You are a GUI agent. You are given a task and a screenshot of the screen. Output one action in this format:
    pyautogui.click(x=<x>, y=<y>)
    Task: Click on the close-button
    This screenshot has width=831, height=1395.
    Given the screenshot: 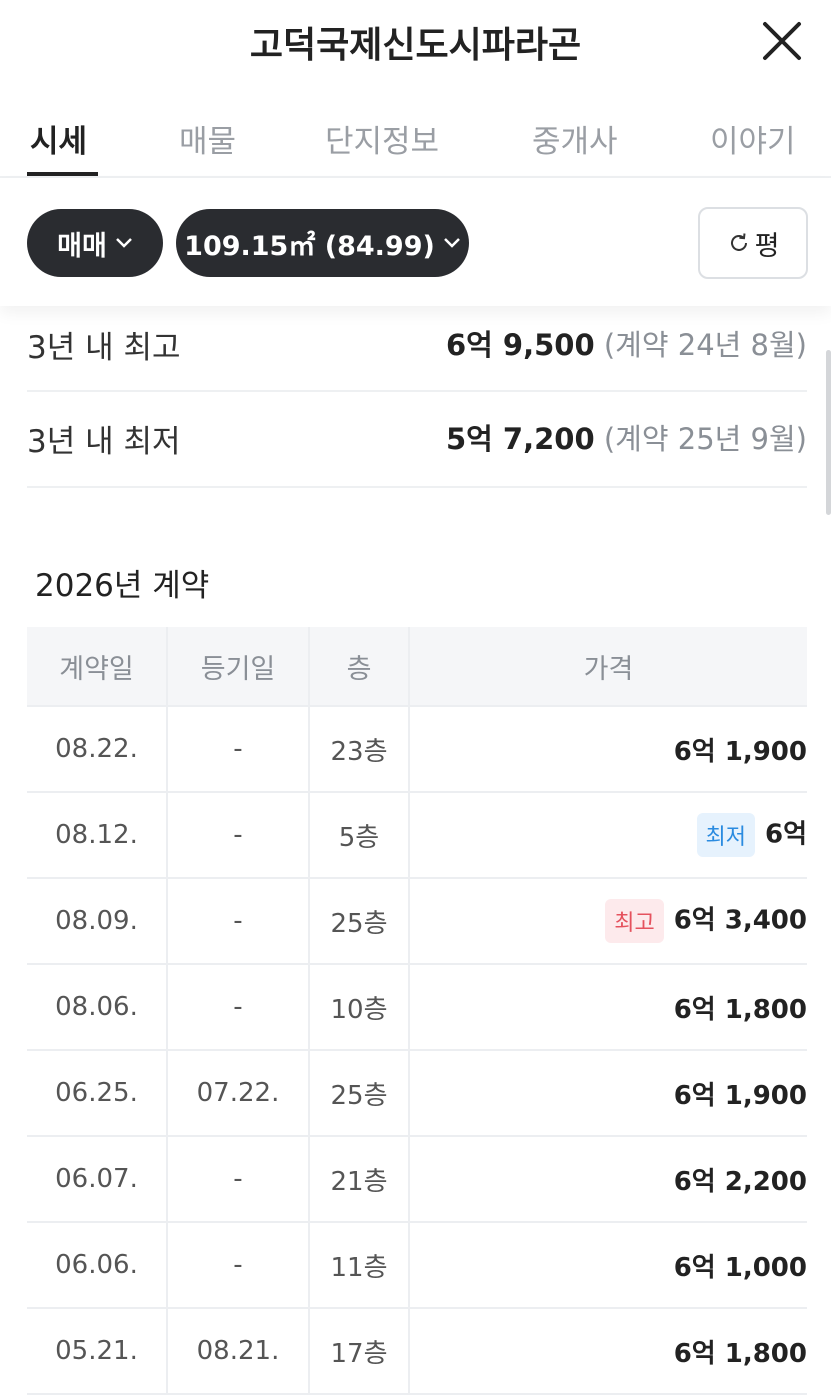 What is the action you would take?
    pyautogui.click(x=782, y=41)
    